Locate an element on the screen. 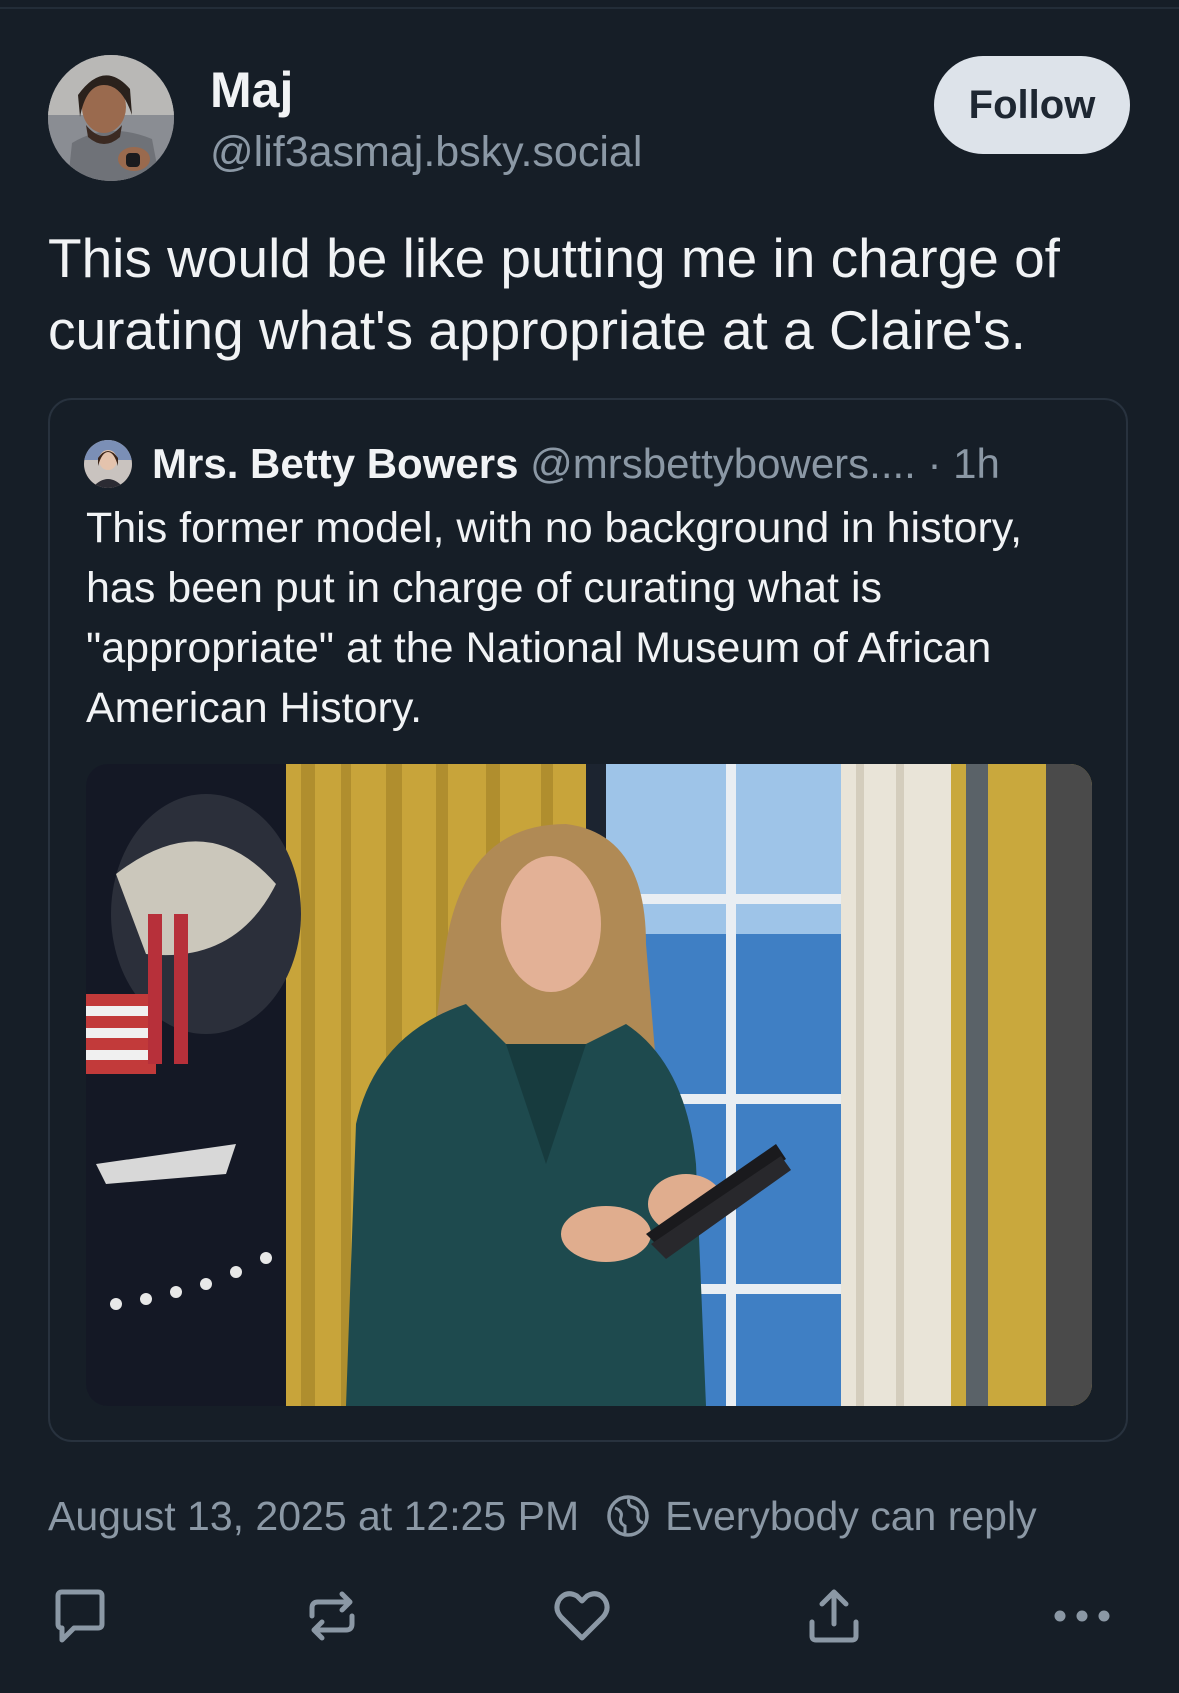  author-avatar is located at coordinates (111, 118).